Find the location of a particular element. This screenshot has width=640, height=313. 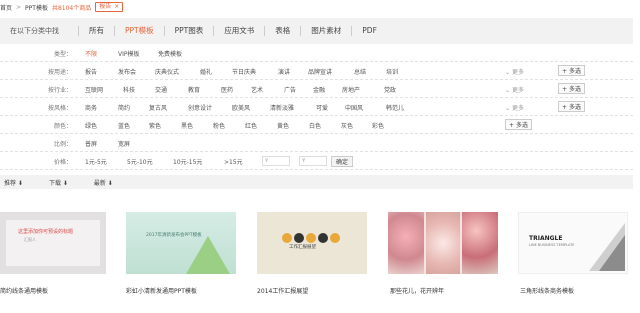

filter-option: 总结 is located at coordinates (360, 71).